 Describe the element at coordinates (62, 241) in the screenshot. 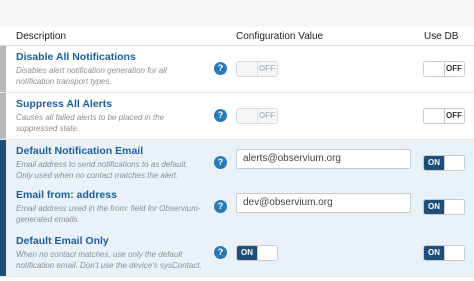

I see `setting-title: Default Email Only` at that location.